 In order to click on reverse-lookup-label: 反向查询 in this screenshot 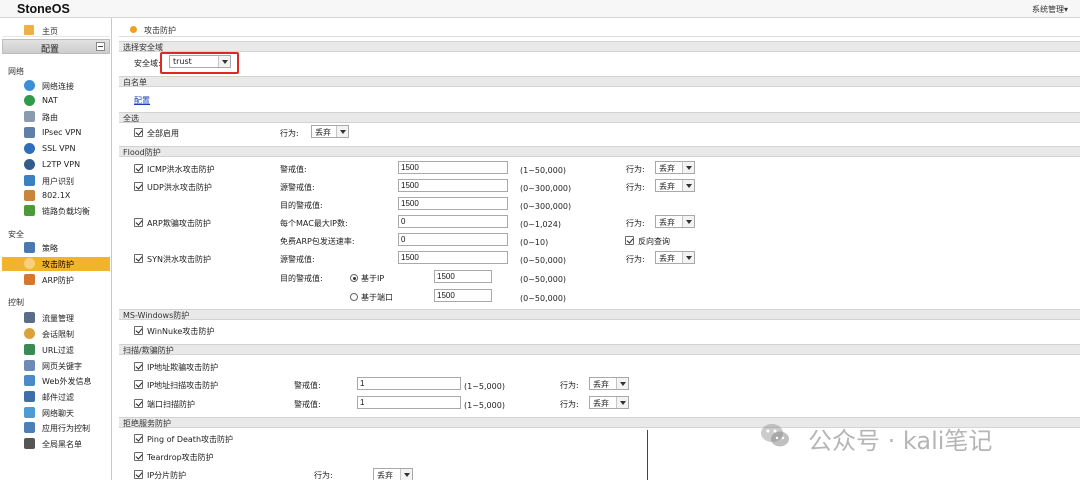, I will do `click(654, 241)`.